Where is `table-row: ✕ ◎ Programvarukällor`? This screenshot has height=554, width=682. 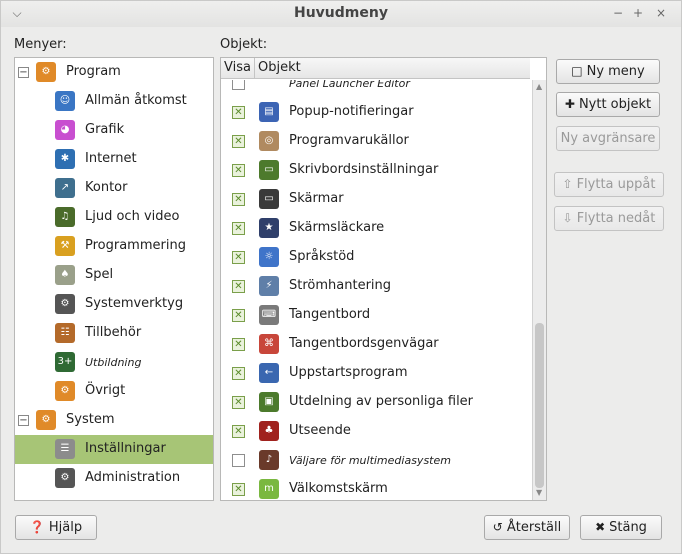 table-row: ✕ ◎ Programvarukällor is located at coordinates (375, 141).